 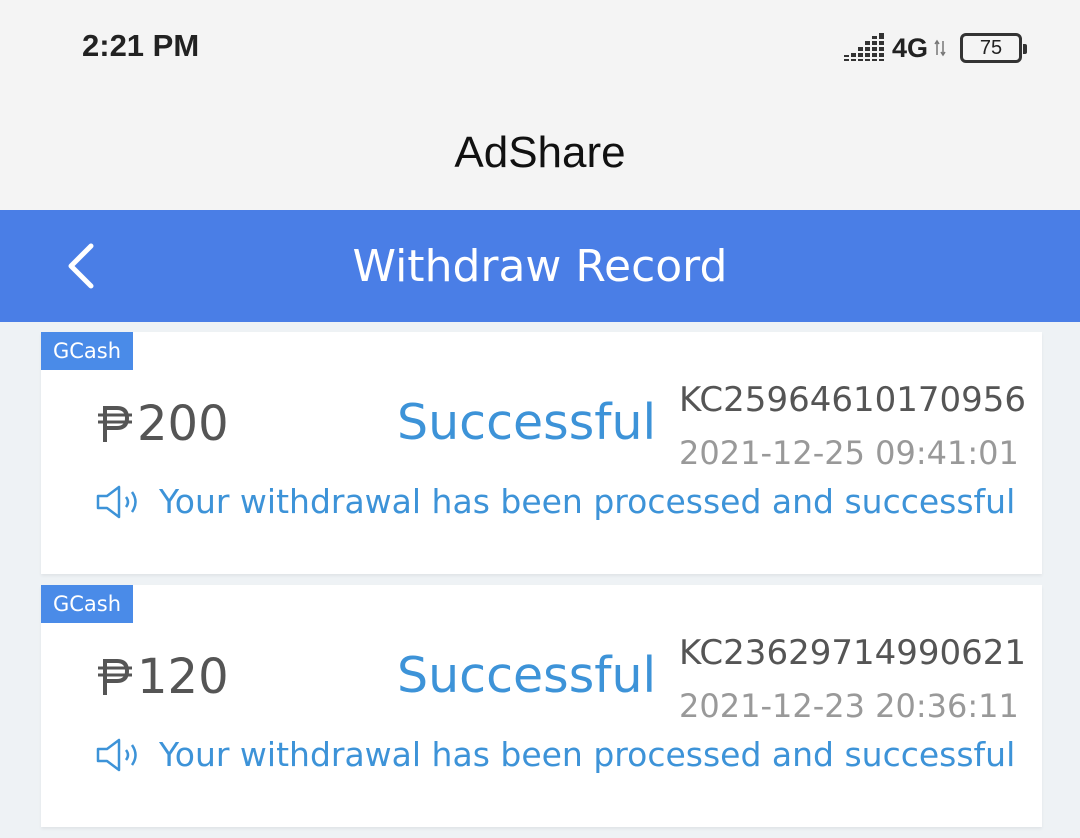 What do you see at coordinates (849, 706) in the screenshot?
I see `record-time: 2021-12-23 20:36:11` at bounding box center [849, 706].